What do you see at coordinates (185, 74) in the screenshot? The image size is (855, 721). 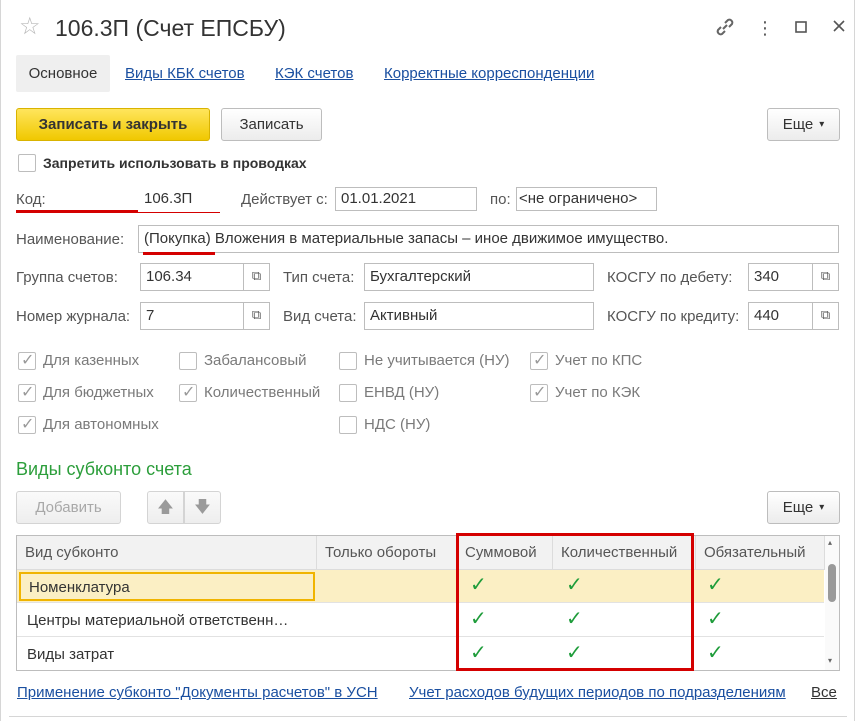 I see `tab-kbk-types: Виды КБК счетов` at bounding box center [185, 74].